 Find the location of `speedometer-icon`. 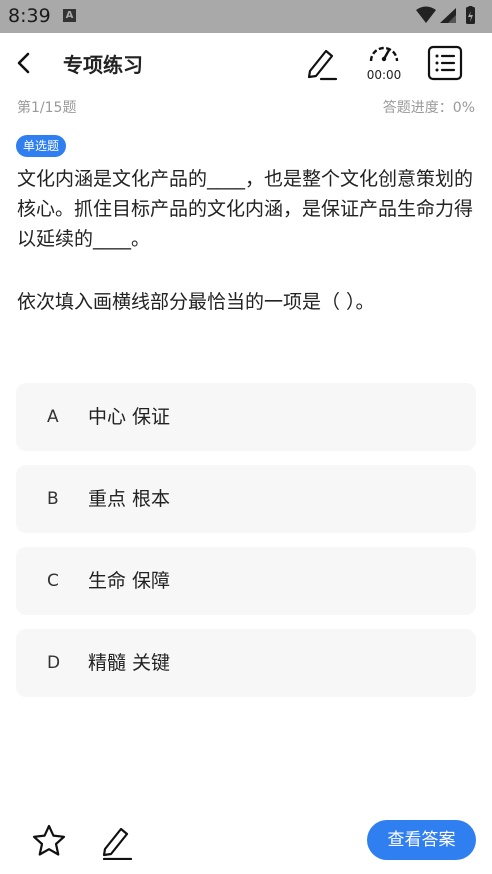

speedometer-icon is located at coordinates (384, 54).